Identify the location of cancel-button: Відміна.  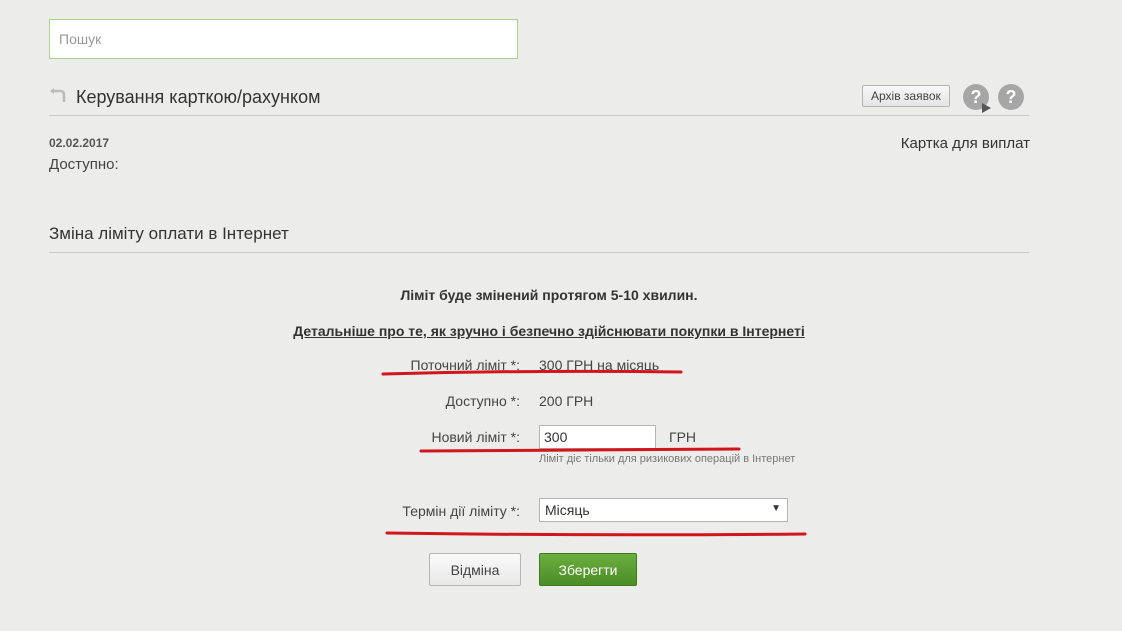
(475, 569).